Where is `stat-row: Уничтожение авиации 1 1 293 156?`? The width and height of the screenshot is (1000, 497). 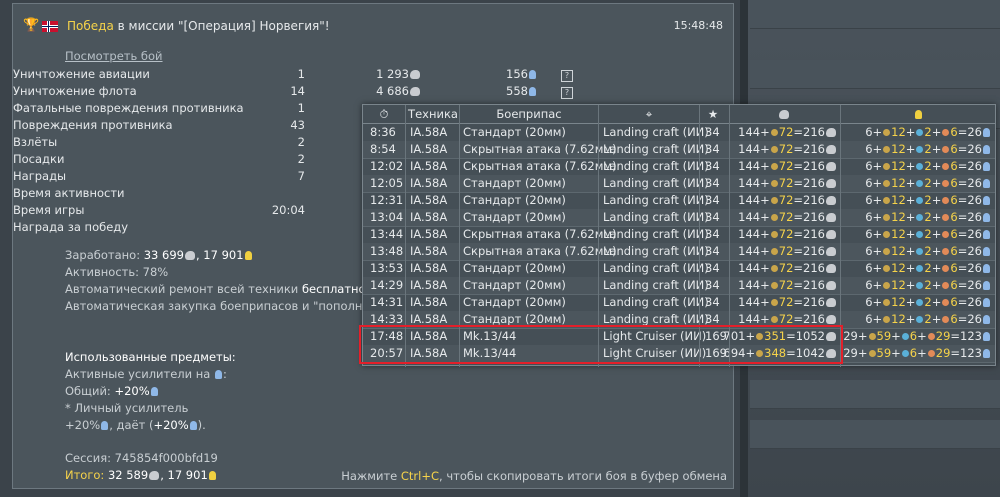 stat-row: Уничтожение авиации 1 1 293 156? is located at coordinates (293, 75).